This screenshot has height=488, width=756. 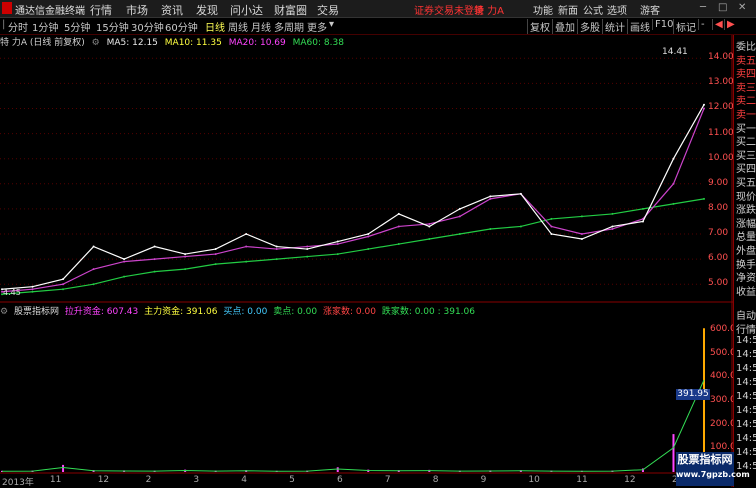 I want to click on price-tick-label: 8.00, so click(x=718, y=207).